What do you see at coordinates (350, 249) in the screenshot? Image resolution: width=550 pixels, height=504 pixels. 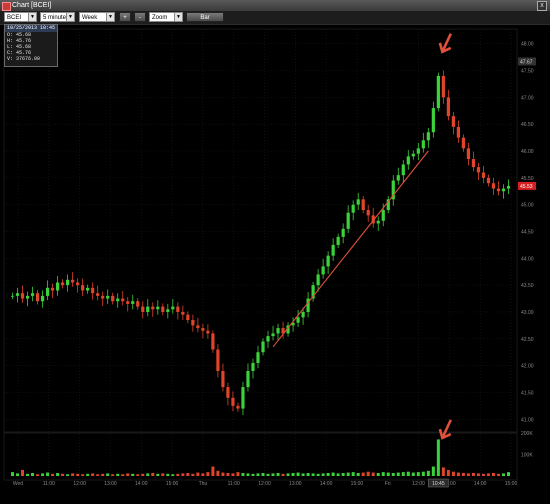 I see `trendline` at bounding box center [350, 249].